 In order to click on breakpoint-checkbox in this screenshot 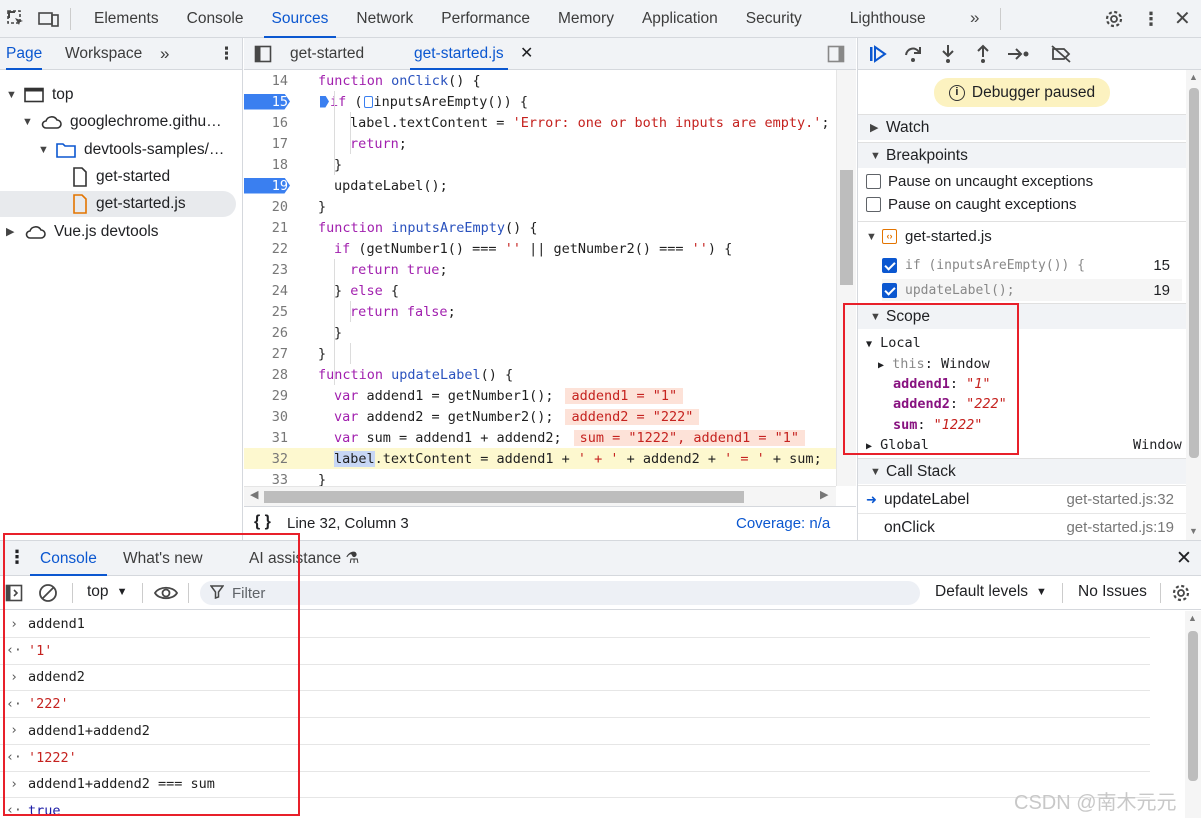, I will do `click(889, 290)`.